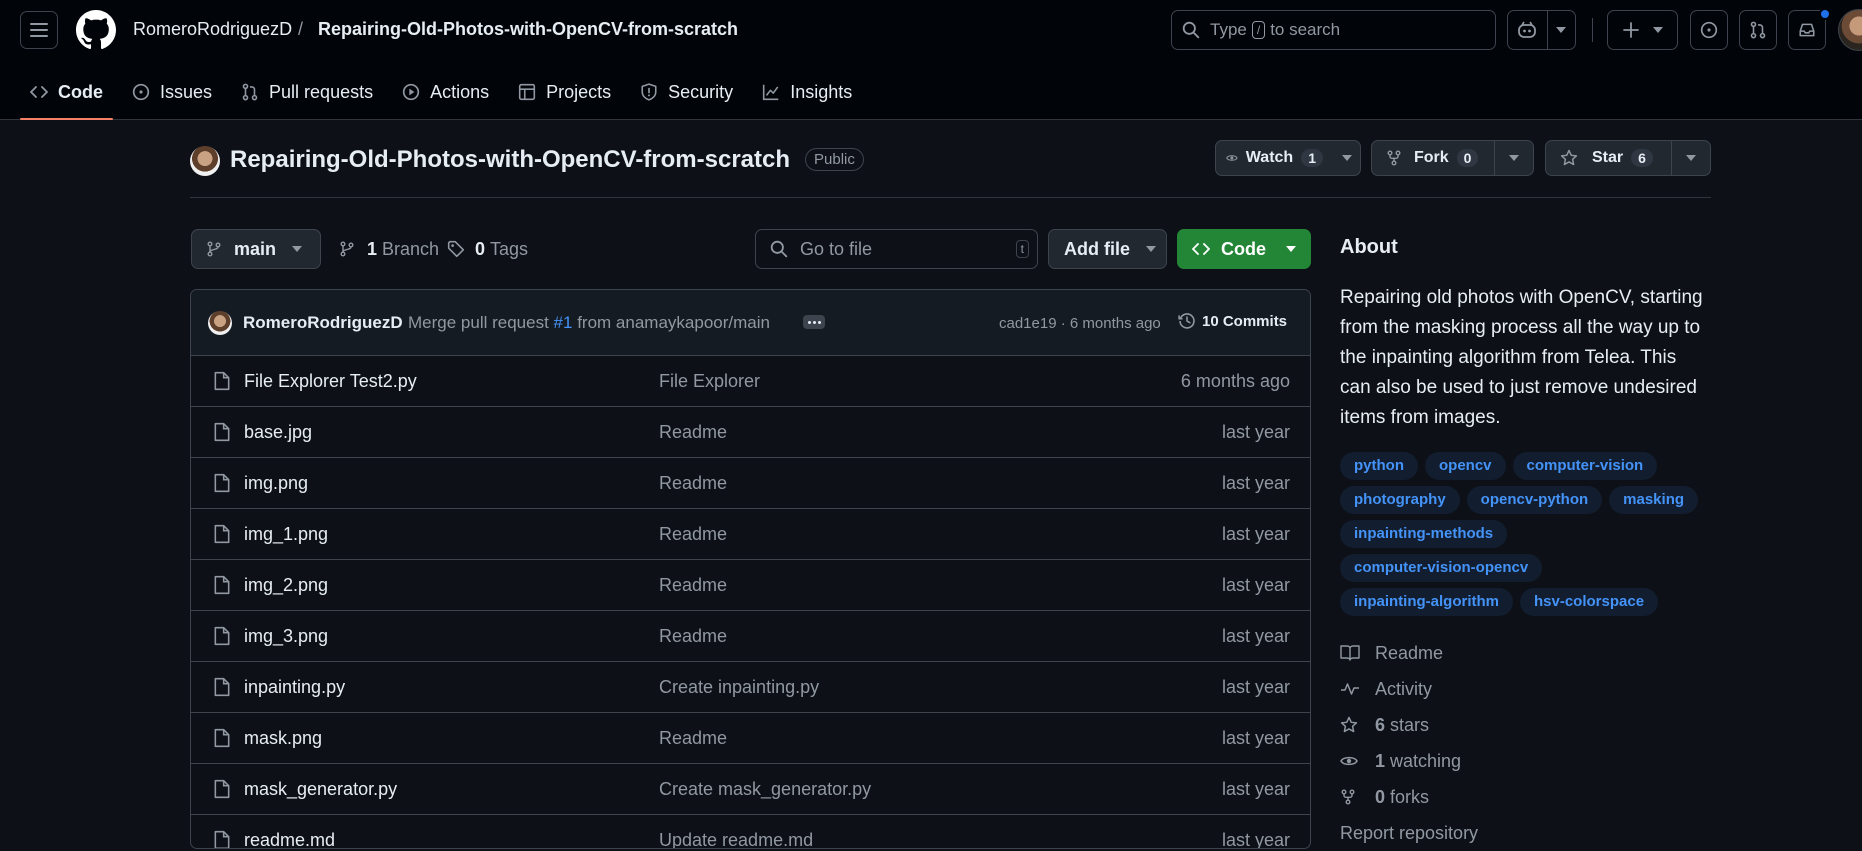 Image resolution: width=1862 pixels, height=851 pixels. What do you see at coordinates (1628, 158) in the screenshot?
I see `star-button: Star 6` at bounding box center [1628, 158].